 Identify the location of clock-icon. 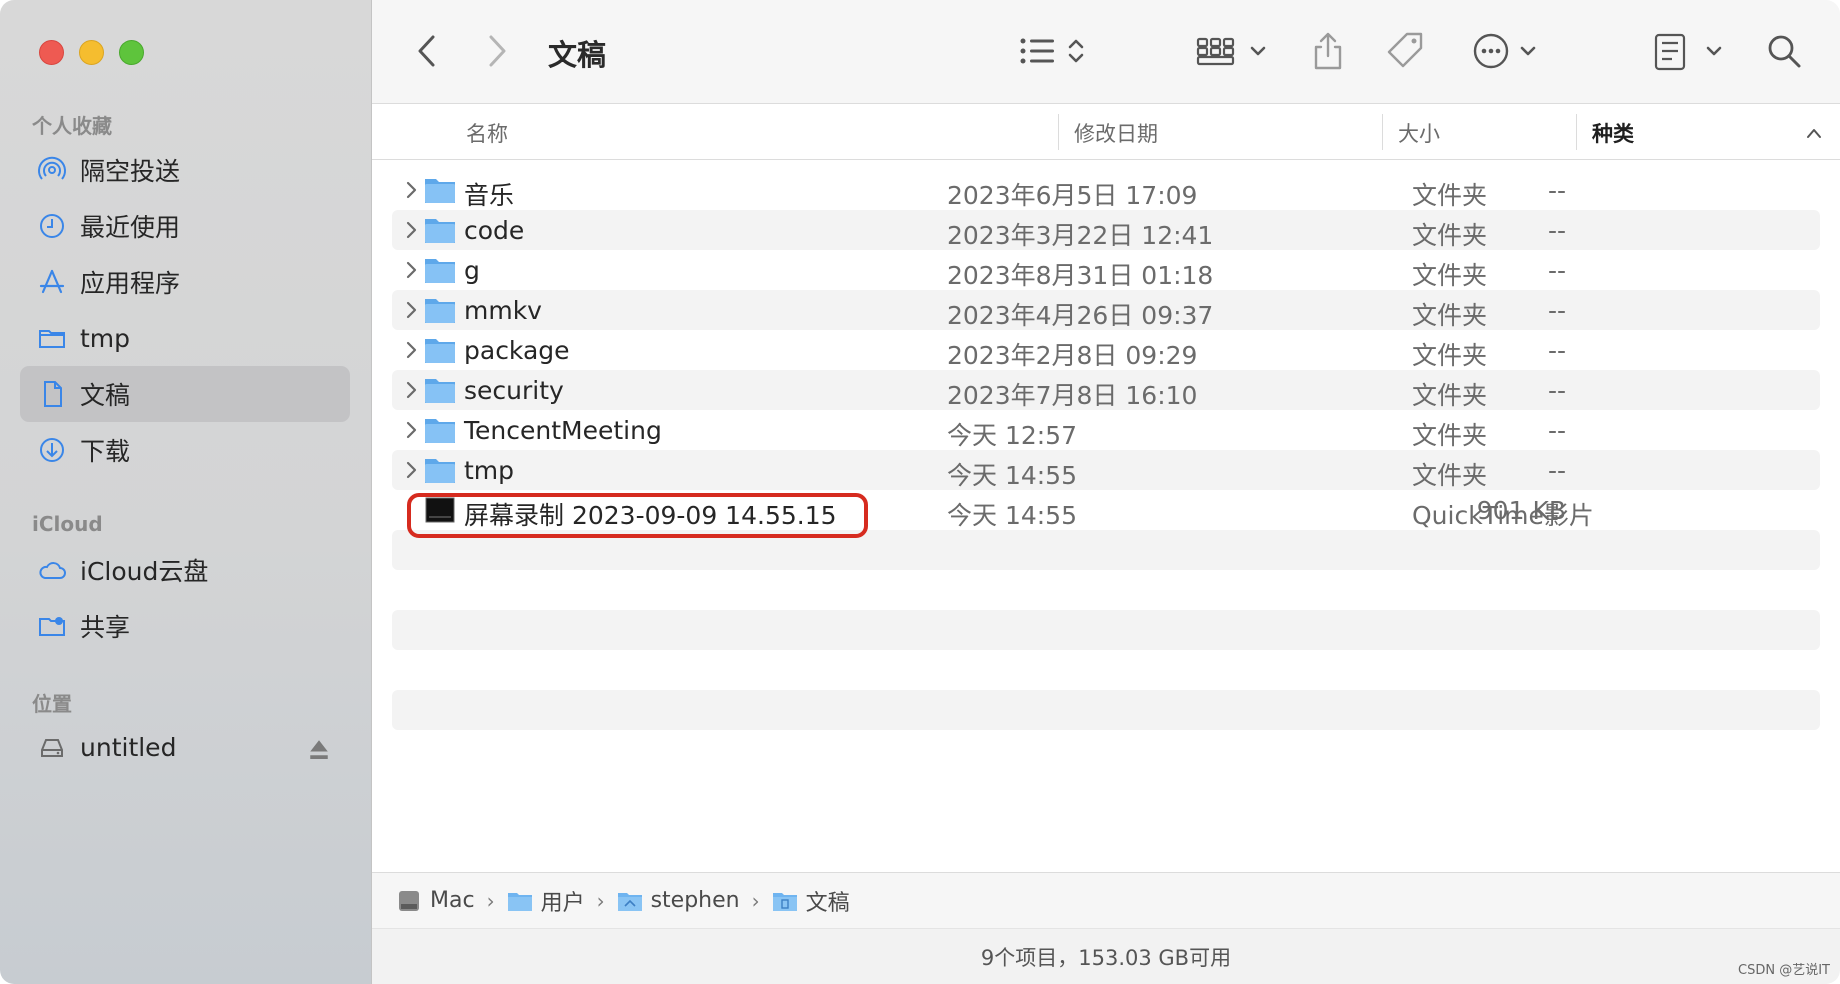
(52, 226).